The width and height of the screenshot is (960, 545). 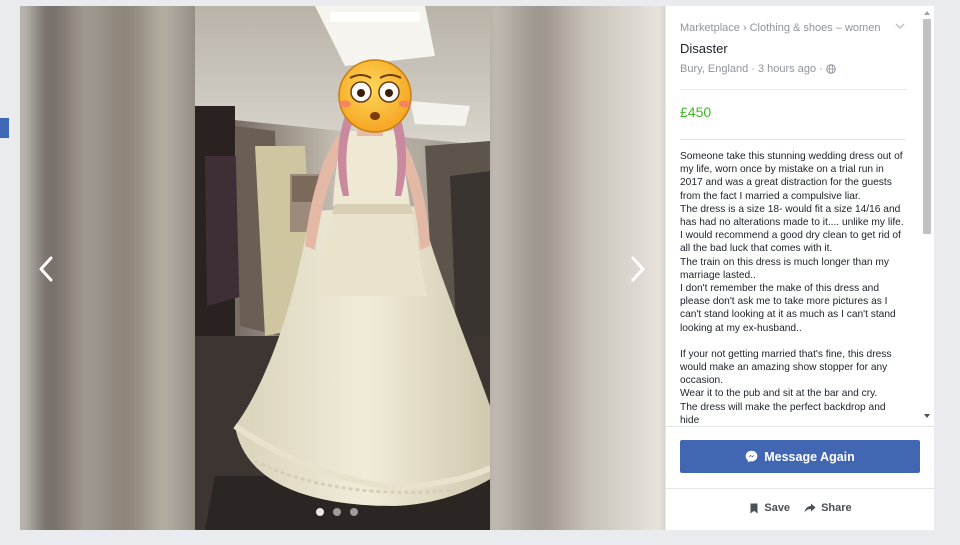 I want to click on message-again-button: Message Again, so click(x=800, y=456).